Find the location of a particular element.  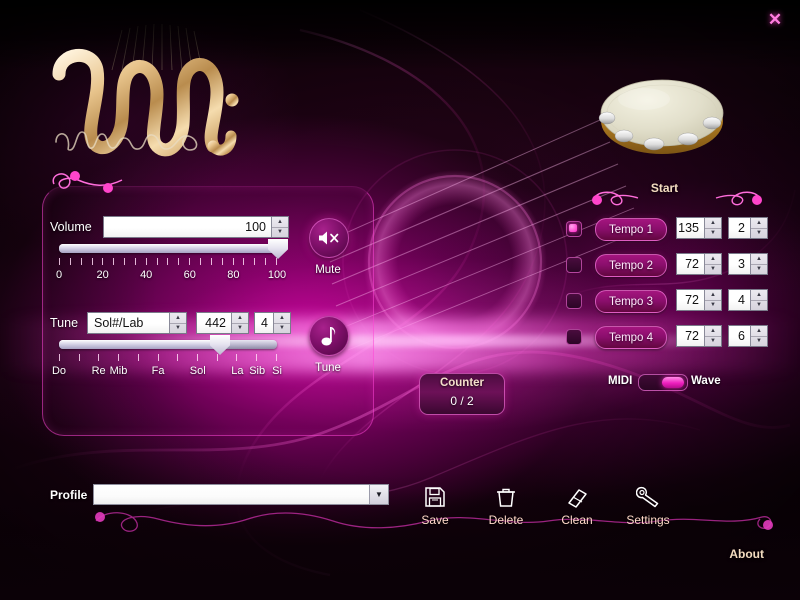

tune-octave-spinner-down: ▼ is located at coordinates (282, 329).